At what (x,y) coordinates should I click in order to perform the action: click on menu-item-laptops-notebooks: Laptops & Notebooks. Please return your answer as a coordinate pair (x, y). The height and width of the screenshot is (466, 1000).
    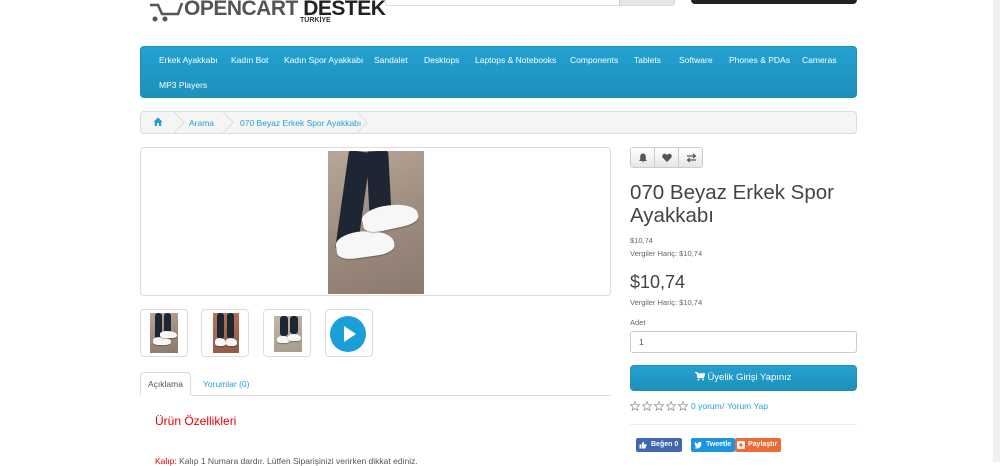
    Looking at the image, I should click on (515, 60).